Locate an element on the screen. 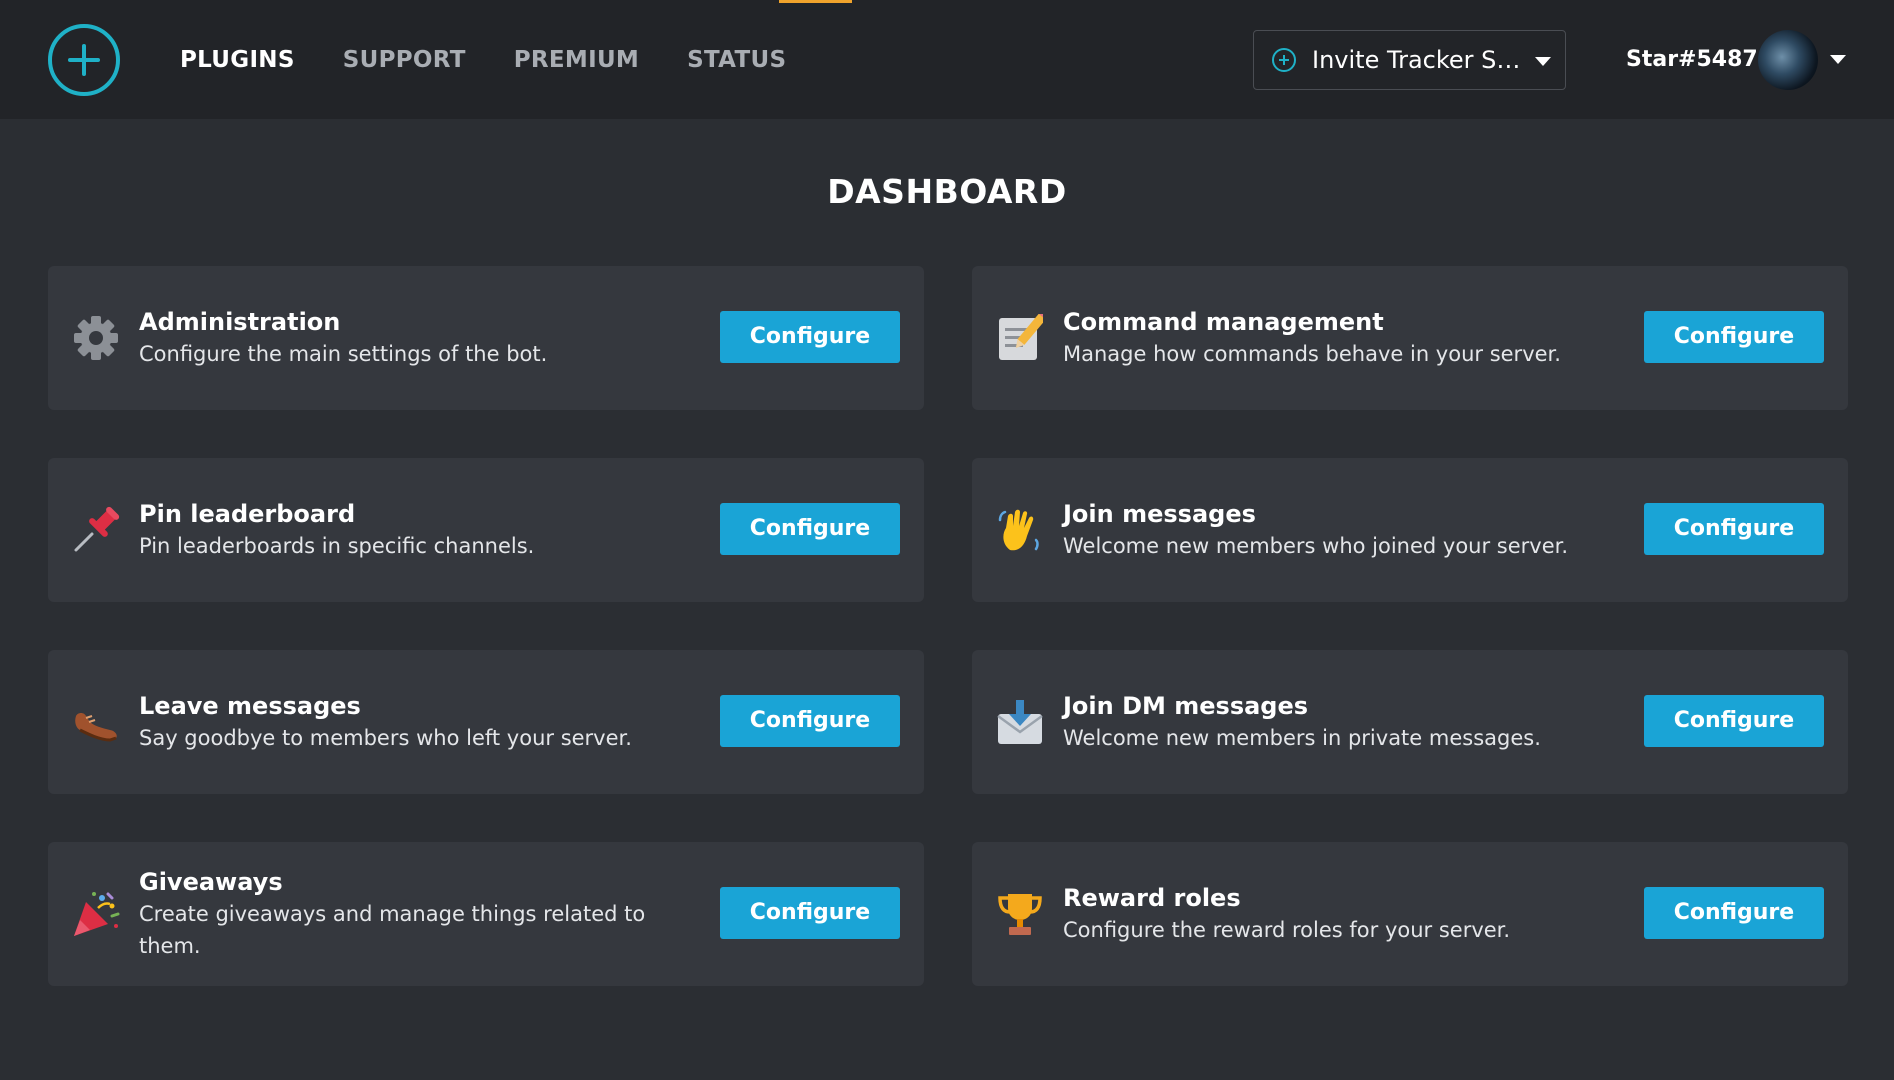  nav-premium: PREMIUM is located at coordinates (576, 60).